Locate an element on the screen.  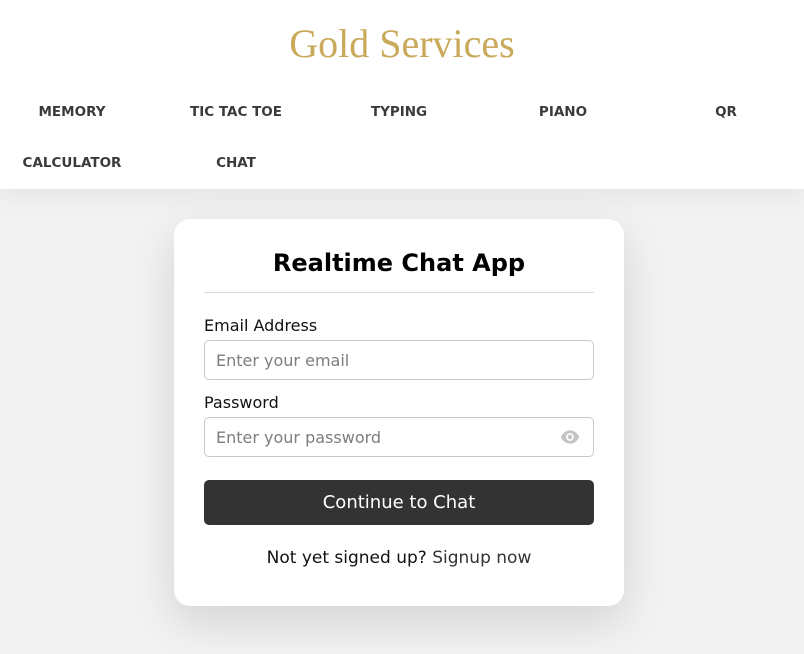
password-field-wrapper is located at coordinates (399, 437).